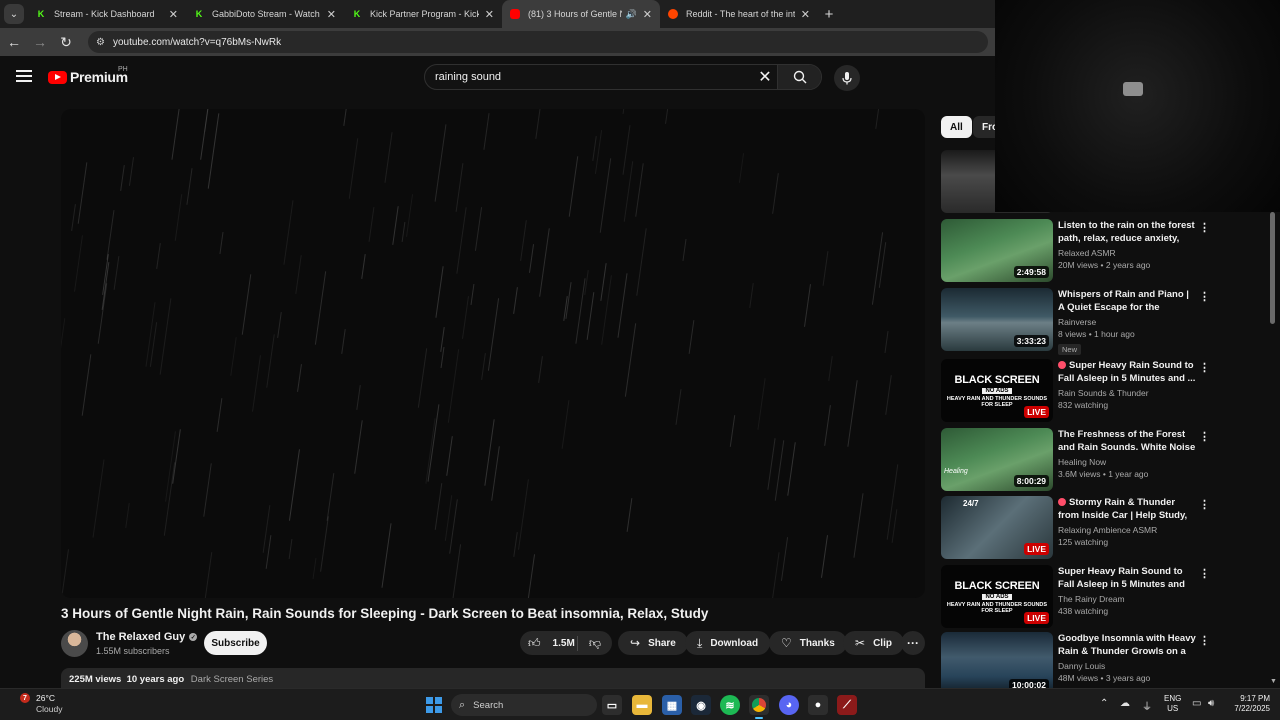 The image size is (1280, 720). I want to click on language-indicator: ENG US, so click(1172, 704).